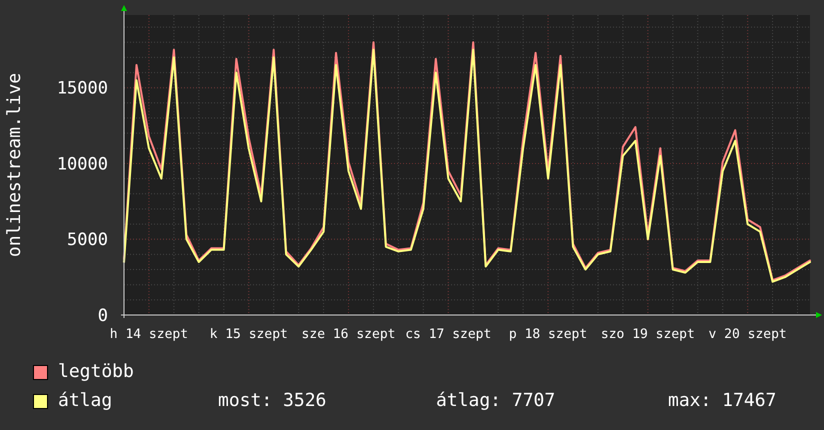 This screenshot has width=824, height=430. Describe the element at coordinates (448, 334) in the screenshot. I see `tick-label: cs 17 szept` at that location.